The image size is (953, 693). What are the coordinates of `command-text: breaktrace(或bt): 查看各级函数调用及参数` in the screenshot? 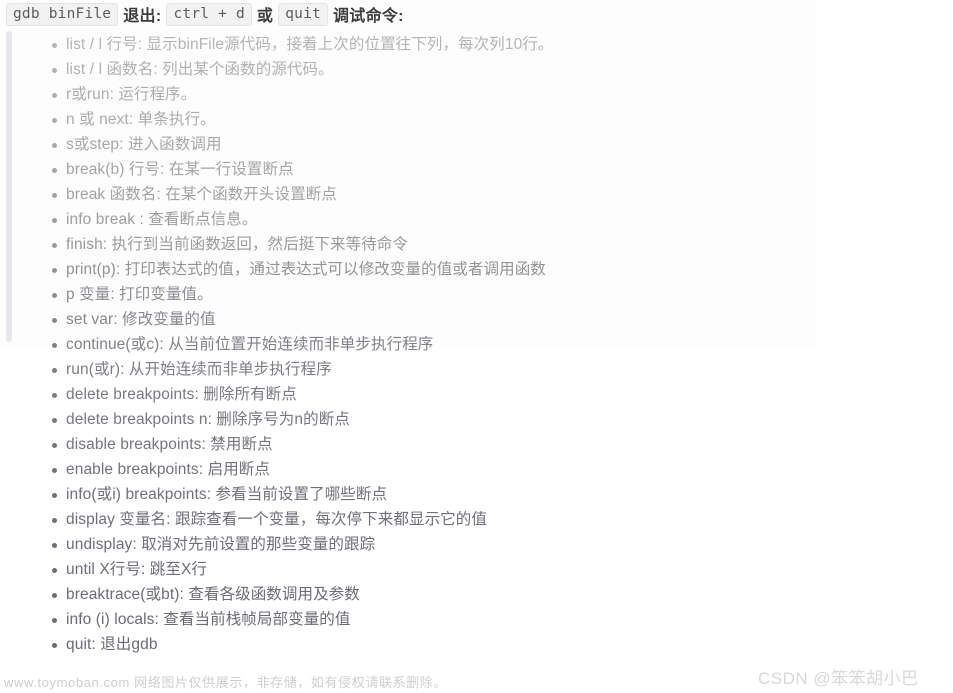 It's located at (213, 594).